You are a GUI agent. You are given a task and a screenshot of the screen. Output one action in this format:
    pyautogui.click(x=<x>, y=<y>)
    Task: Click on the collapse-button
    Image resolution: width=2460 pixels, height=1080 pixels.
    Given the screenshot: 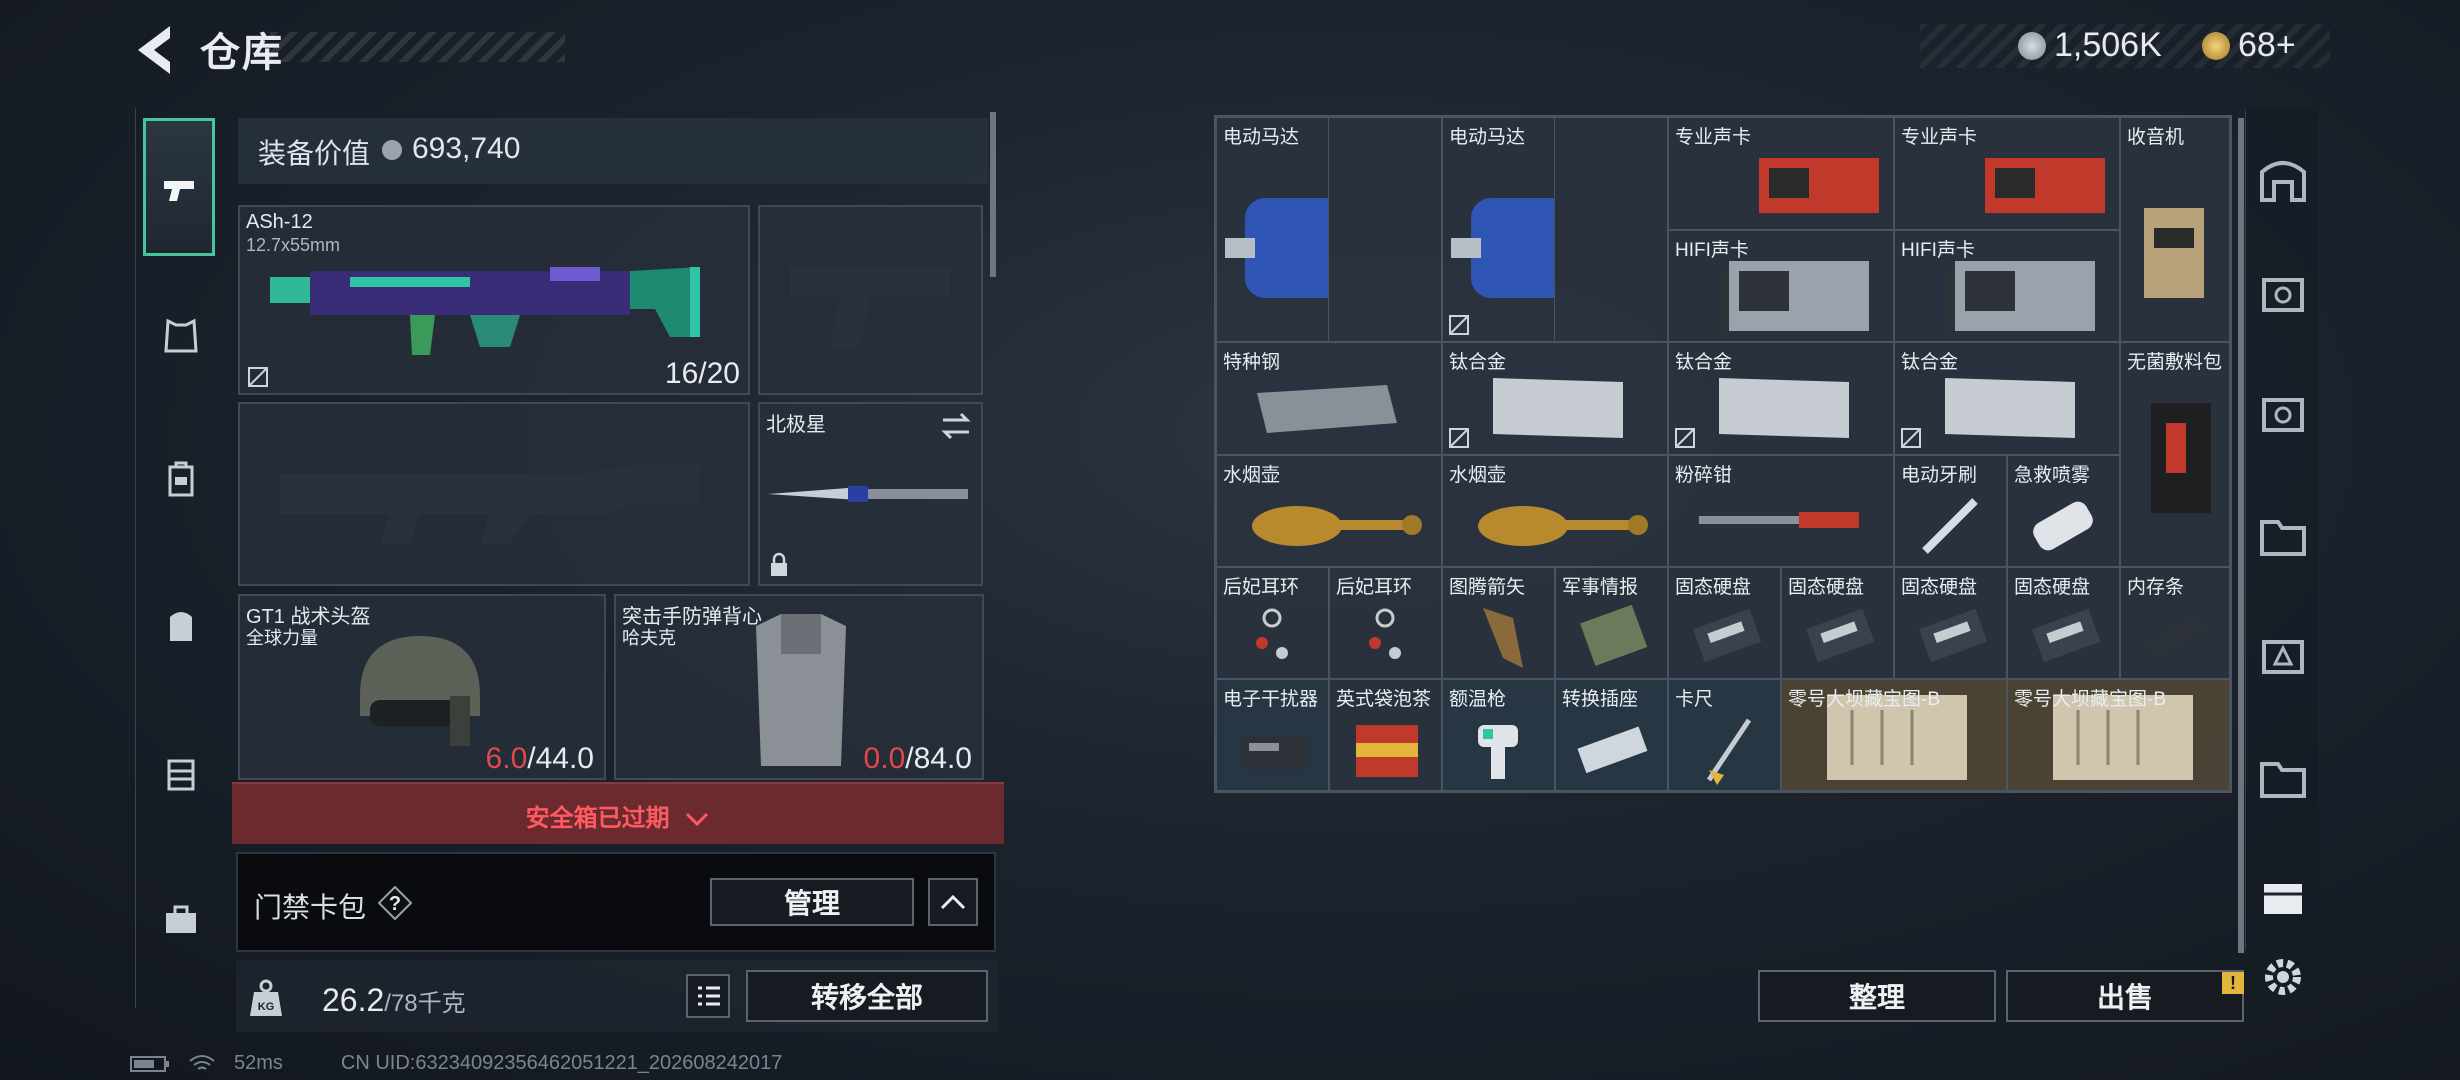 What is the action you would take?
    pyautogui.click(x=953, y=902)
    